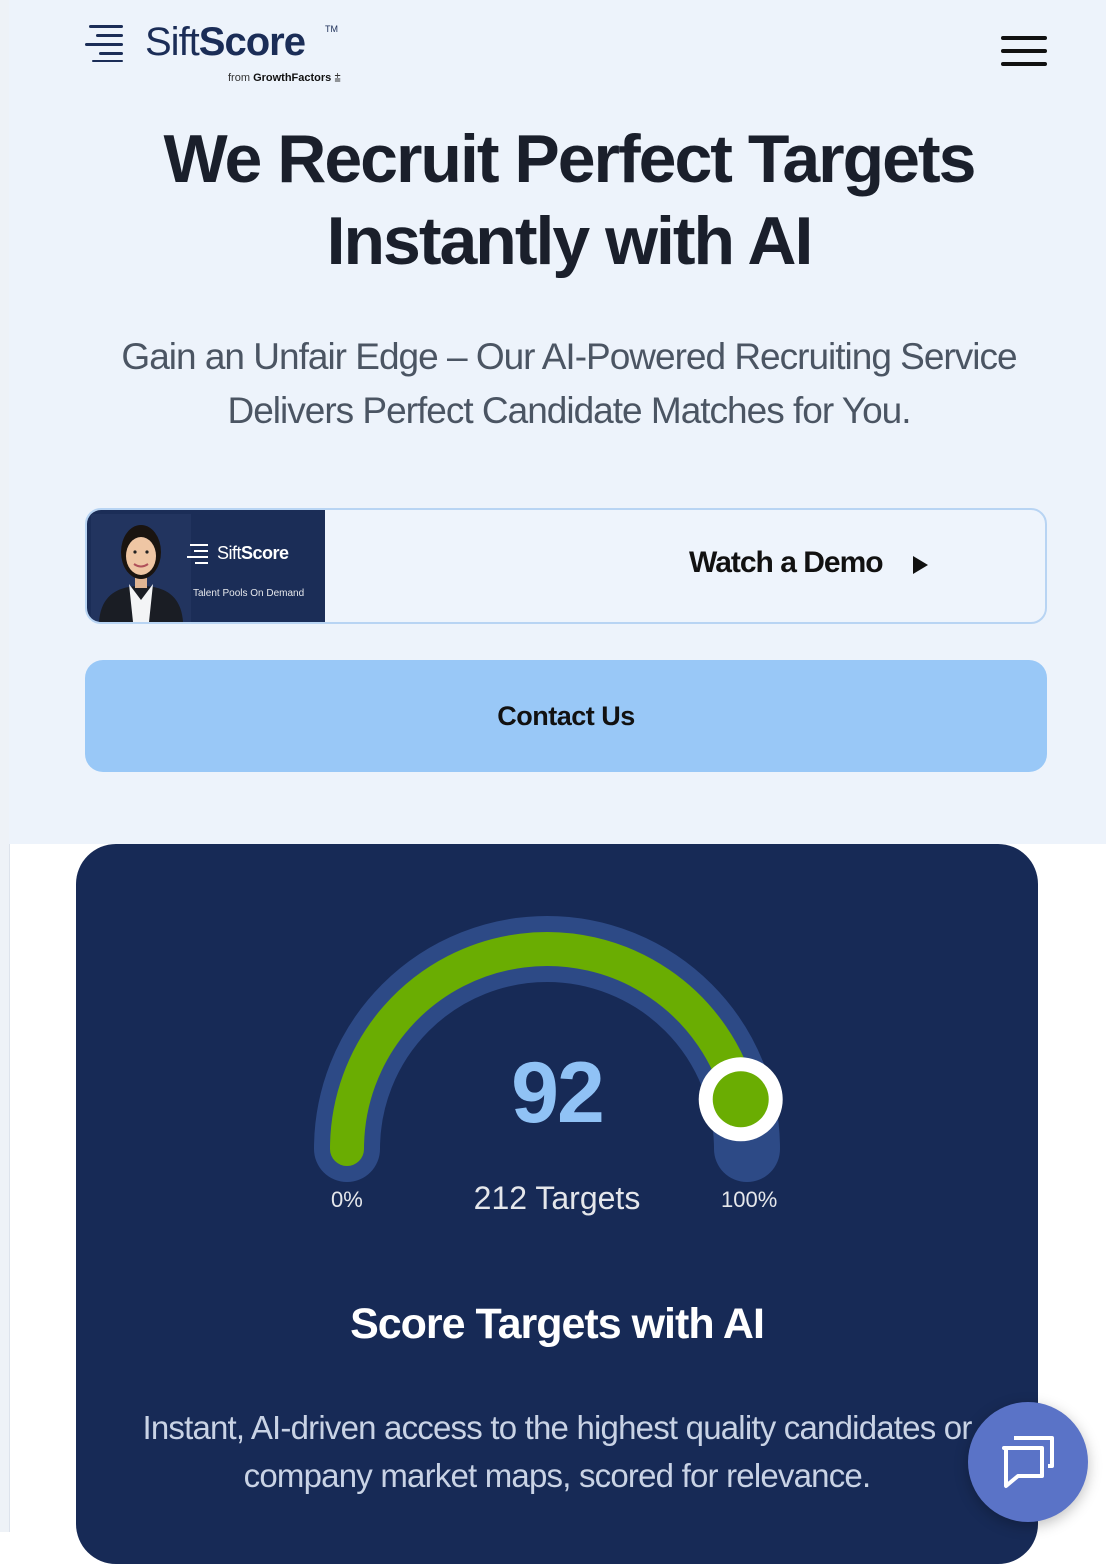  I want to click on demo-video-thumbnail: SiftScore Talent Pools On Demand, so click(206, 566).